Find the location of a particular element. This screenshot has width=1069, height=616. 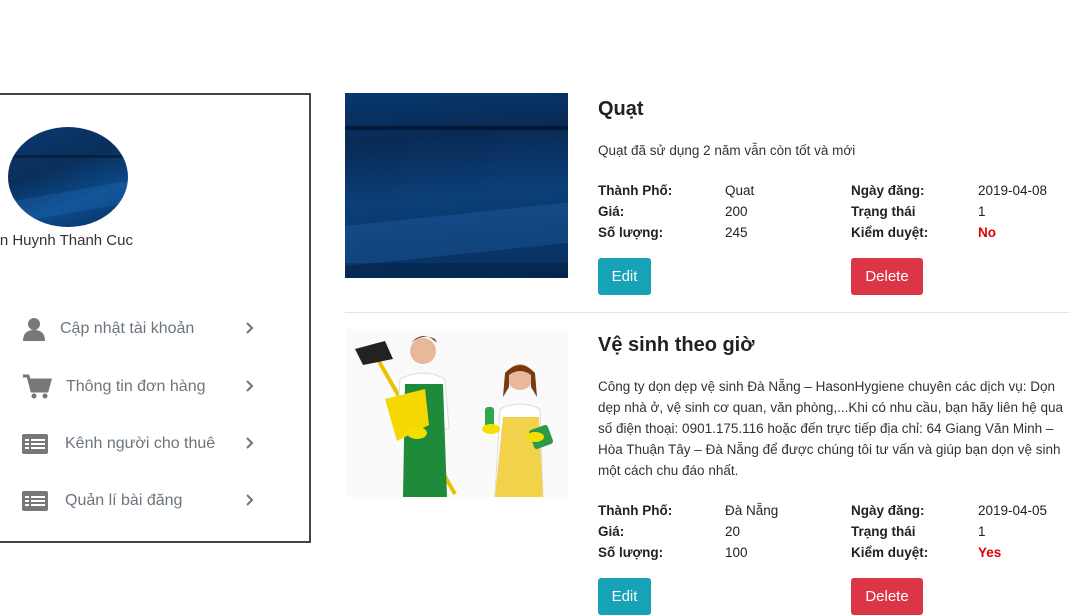

quantity-value: 100 is located at coordinates (736, 552).